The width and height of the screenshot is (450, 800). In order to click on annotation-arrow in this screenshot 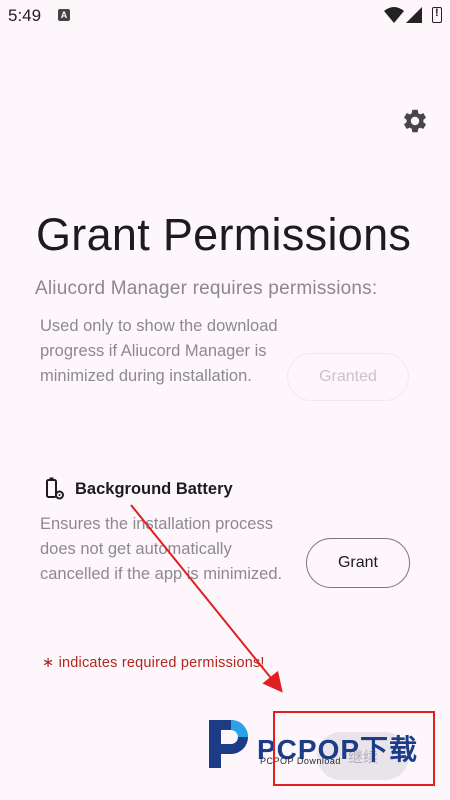, I will do `click(206, 598)`.